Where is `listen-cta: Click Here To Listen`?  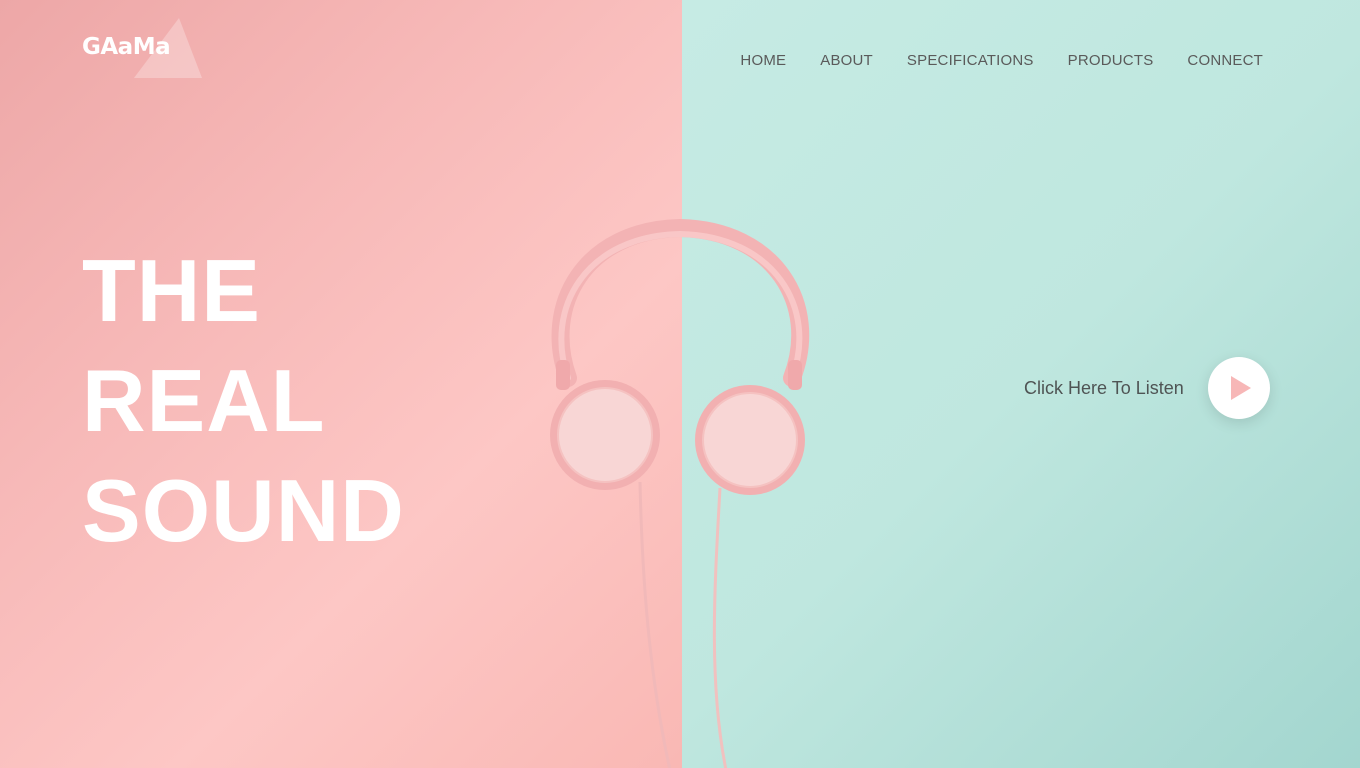 listen-cta: Click Here To Listen is located at coordinates (1147, 388).